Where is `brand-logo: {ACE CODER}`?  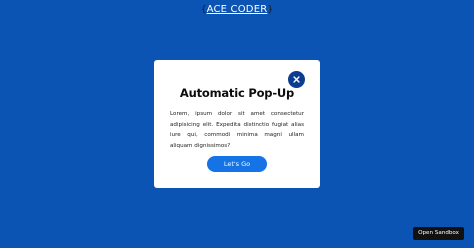 brand-logo: {ACE CODER} is located at coordinates (237, 10).